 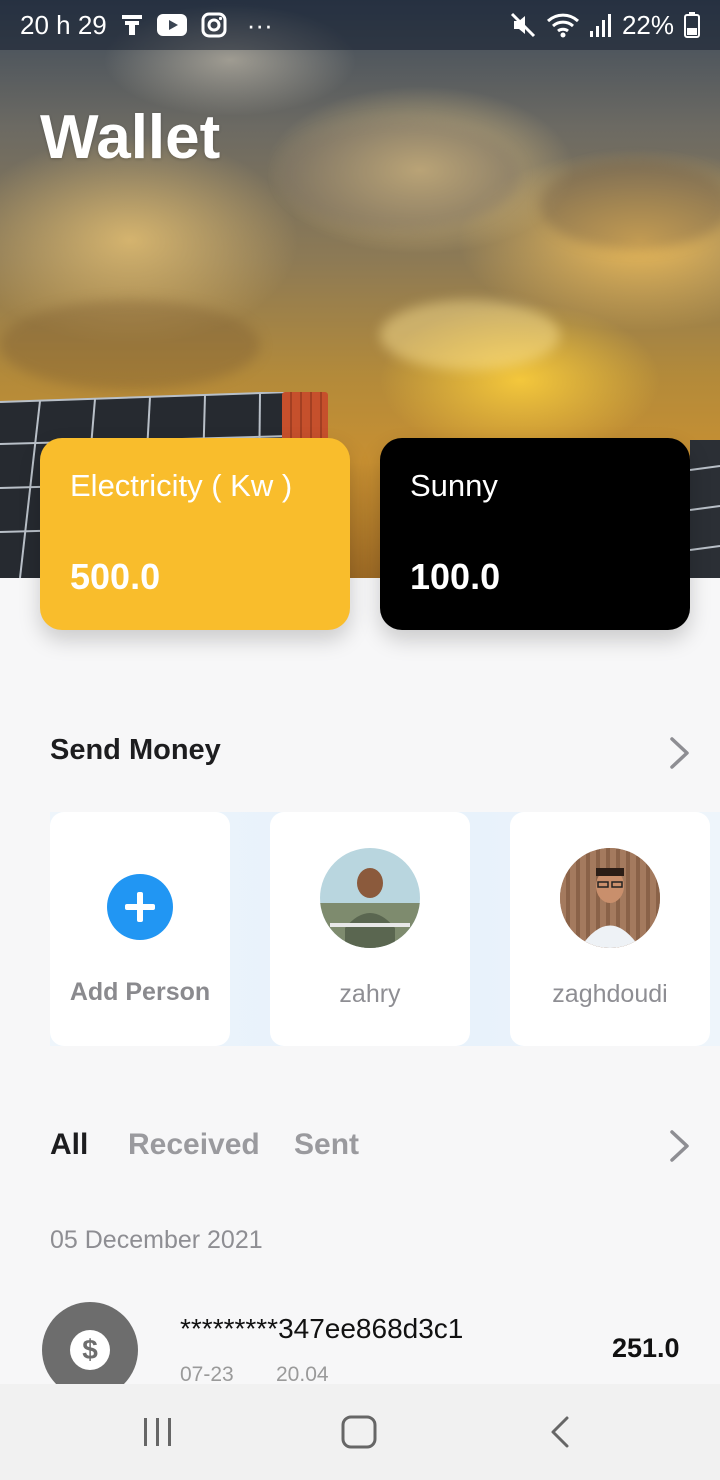 I want to click on person-card-zaghdoudi: zaghdoudi, so click(x=610, y=929).